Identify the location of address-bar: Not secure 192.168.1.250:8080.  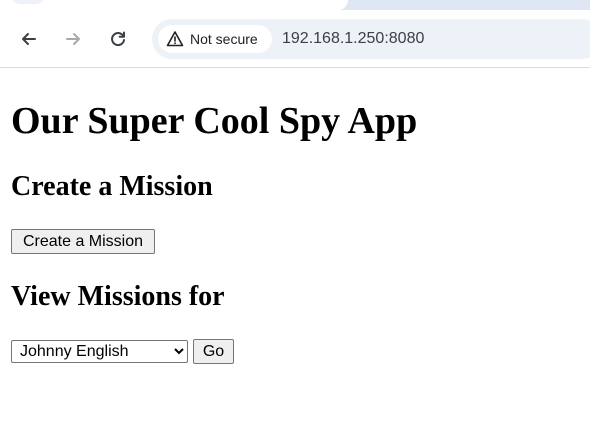
(371, 39).